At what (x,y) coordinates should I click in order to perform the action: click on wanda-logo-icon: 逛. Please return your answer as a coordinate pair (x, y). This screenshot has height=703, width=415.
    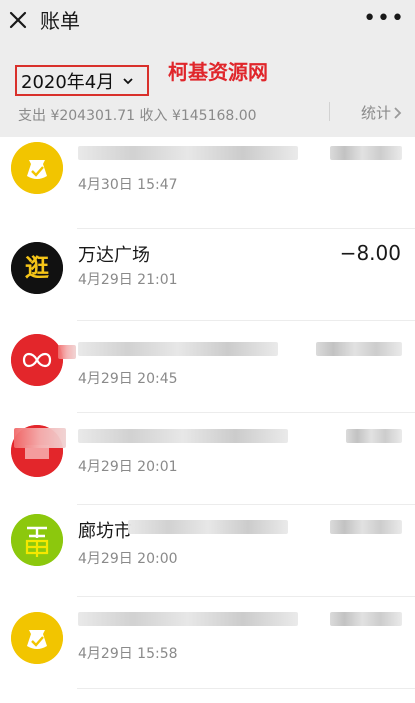
    Looking at the image, I should click on (37, 268).